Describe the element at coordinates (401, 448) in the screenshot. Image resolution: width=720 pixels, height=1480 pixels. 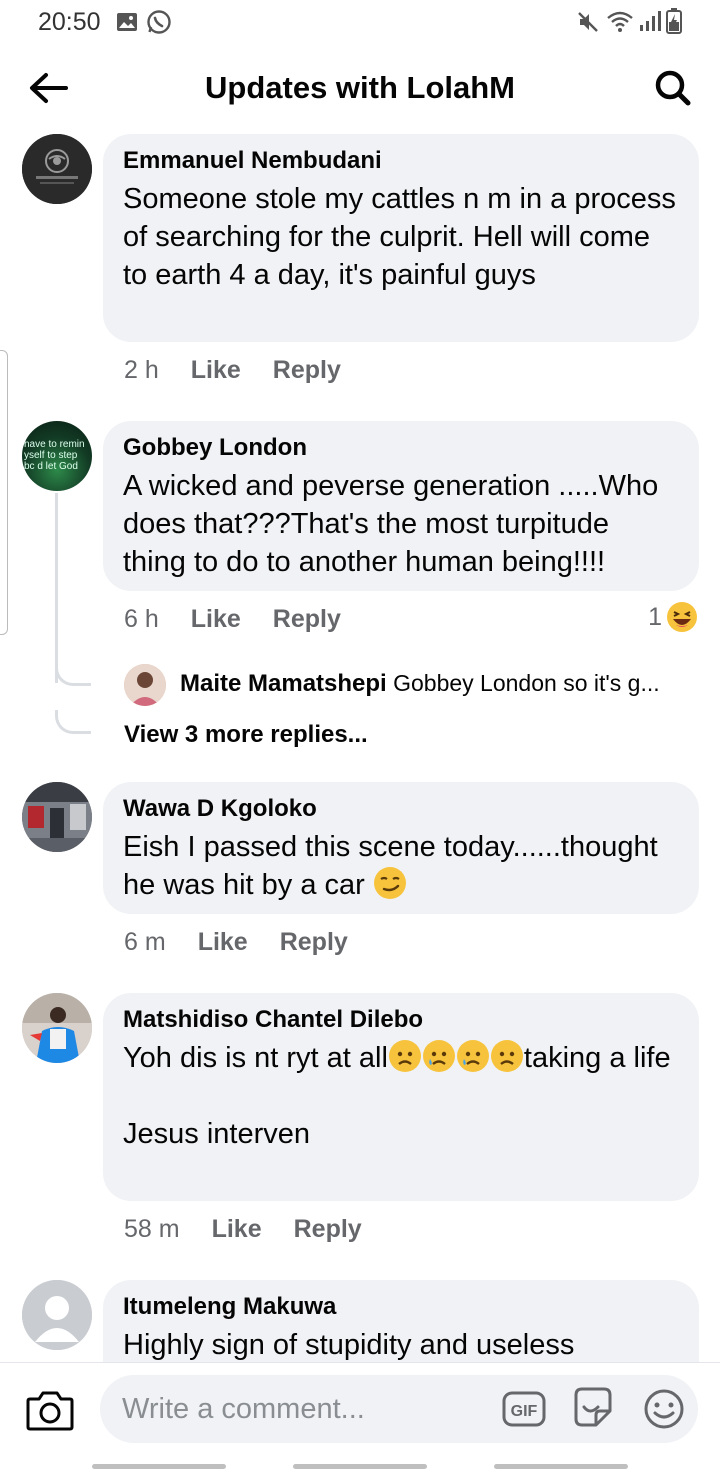
I see `comment-author: Gobbey London` at that location.